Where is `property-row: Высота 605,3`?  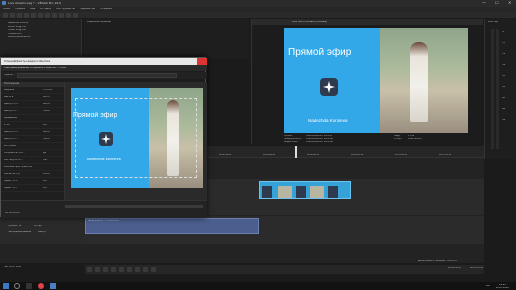
property-row: Высота 605,3 is located at coordinates (32, 97).